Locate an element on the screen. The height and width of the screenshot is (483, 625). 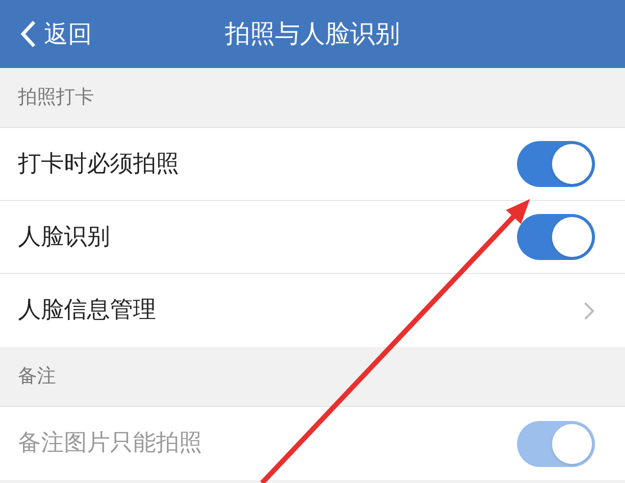
chevron-right-icon is located at coordinates (589, 310).